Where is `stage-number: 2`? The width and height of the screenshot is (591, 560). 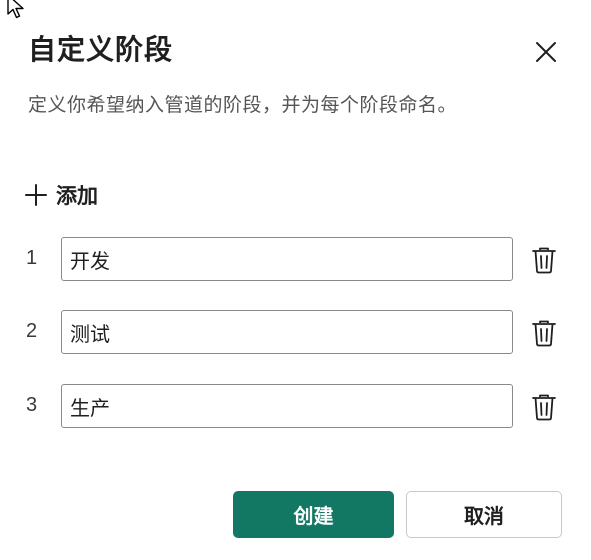 stage-number: 2 is located at coordinates (32, 331).